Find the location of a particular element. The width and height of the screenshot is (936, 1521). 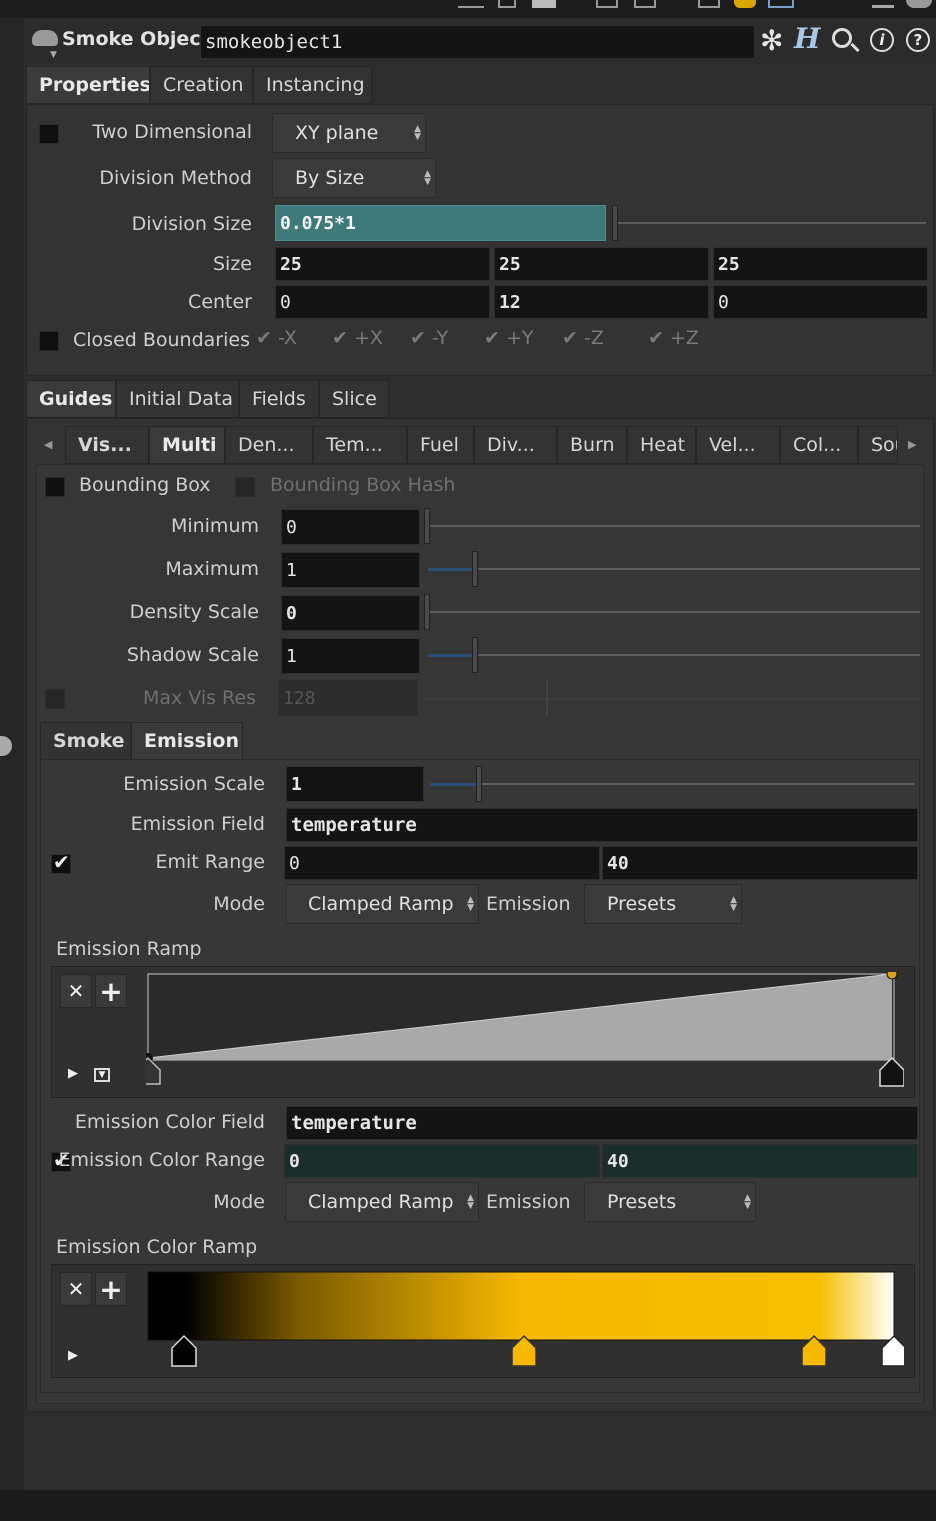

two-dimensional-plane-menu: XY plane ▲ ▼ is located at coordinates (349, 133).